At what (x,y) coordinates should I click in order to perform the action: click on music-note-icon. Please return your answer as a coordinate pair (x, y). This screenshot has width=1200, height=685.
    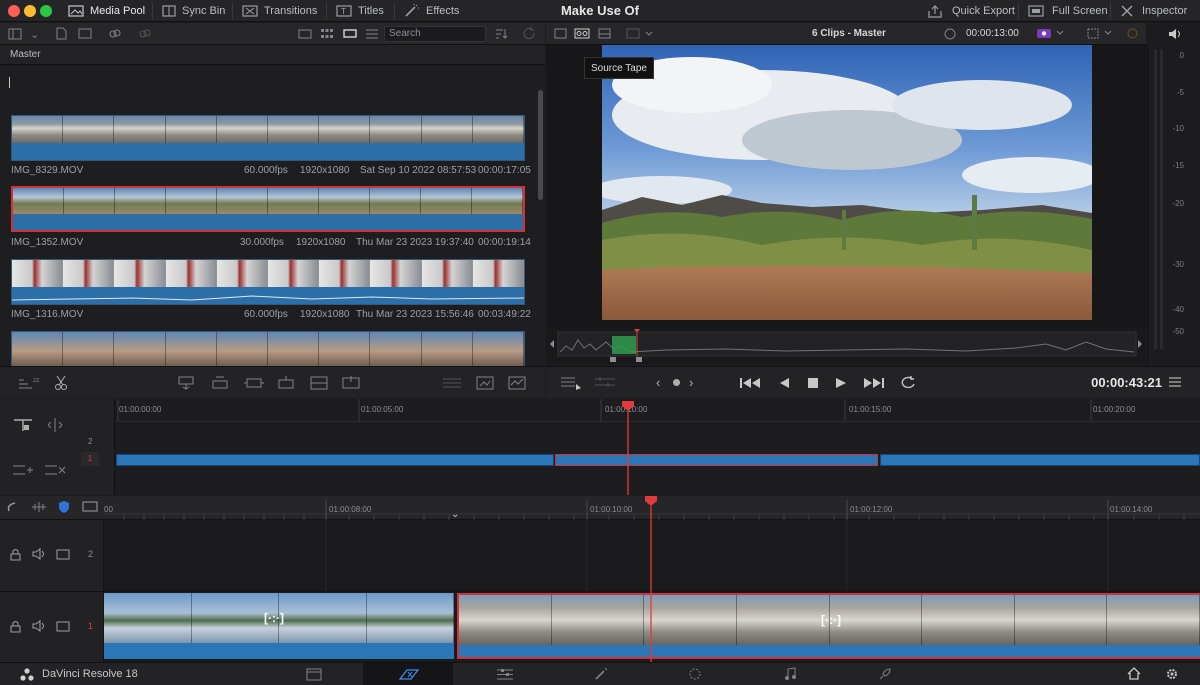
    Looking at the image, I should click on (790, 674).